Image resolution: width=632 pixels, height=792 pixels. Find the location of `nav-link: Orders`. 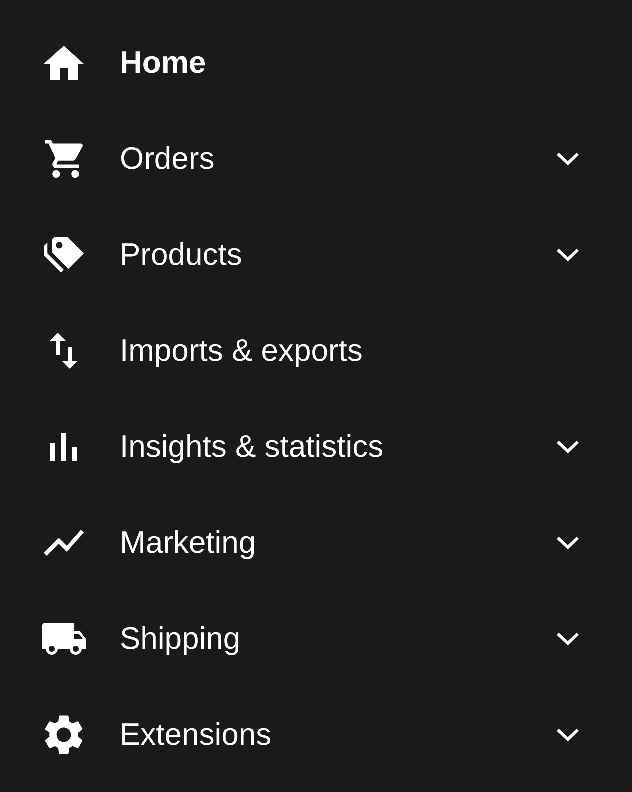

nav-link: Orders is located at coordinates (127, 159).